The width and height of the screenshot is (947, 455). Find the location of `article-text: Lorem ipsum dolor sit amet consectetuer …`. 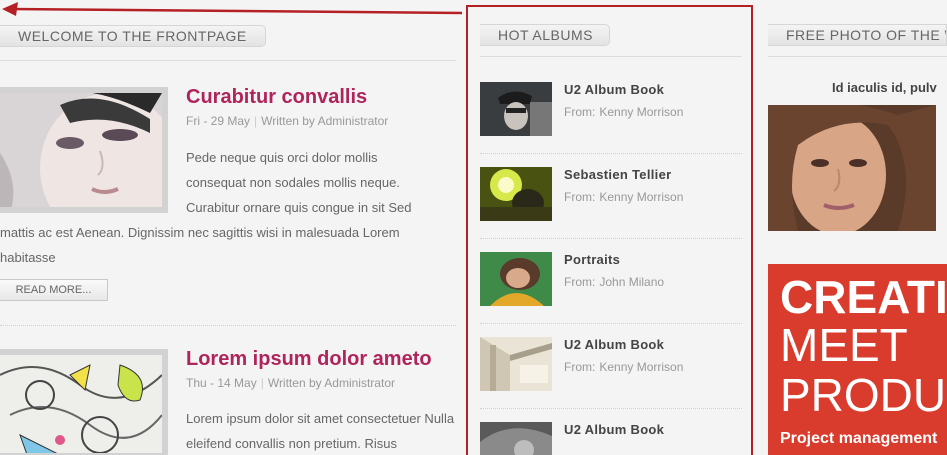

article-text: Lorem ipsum dolor sit amet consectetuer … is located at coordinates (320, 431).